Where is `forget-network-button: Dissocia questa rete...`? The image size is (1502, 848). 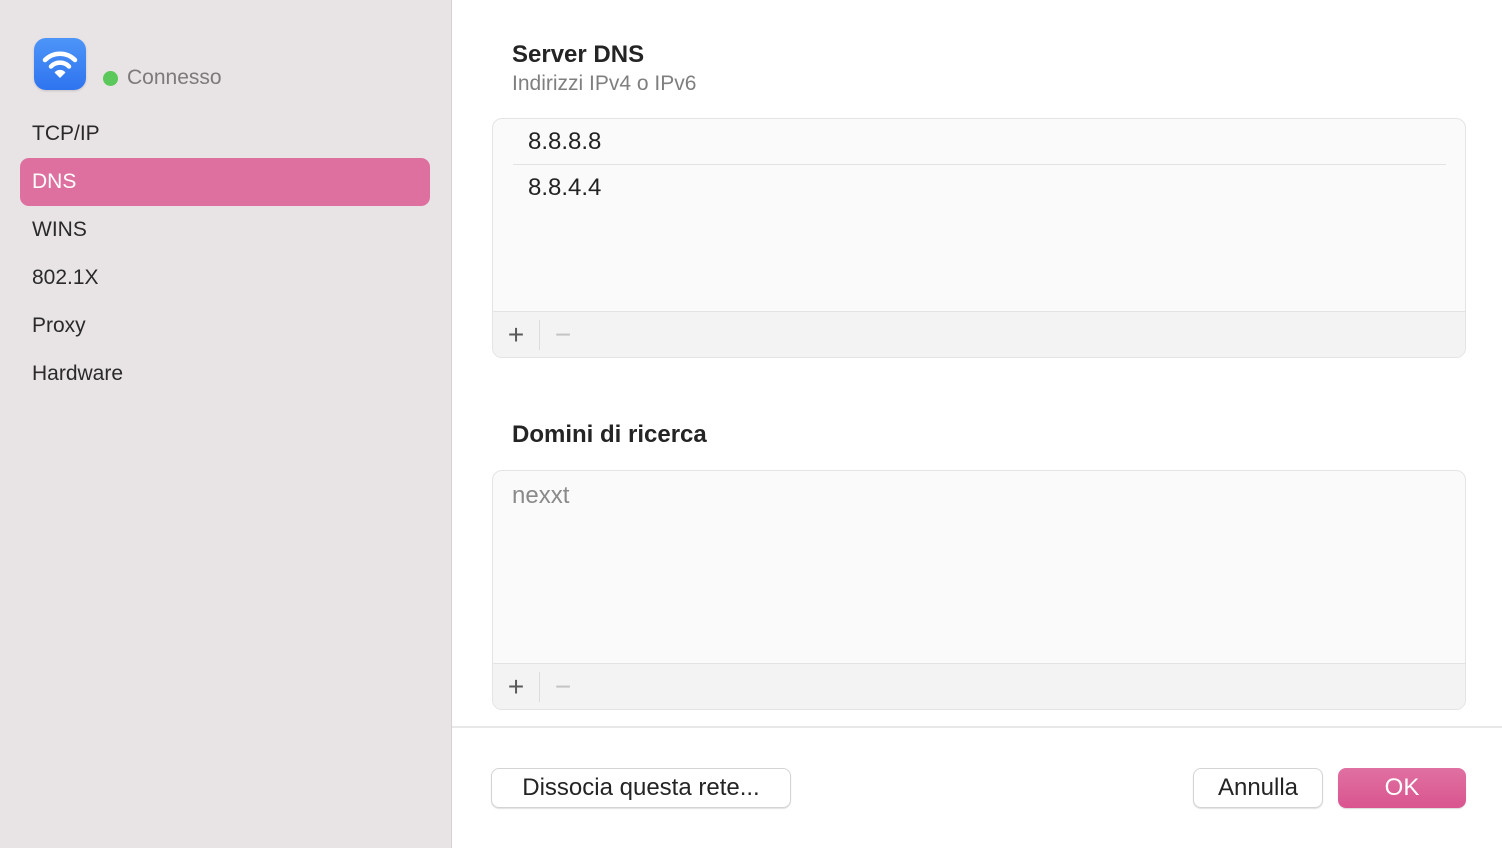 forget-network-button: Dissocia questa rete... is located at coordinates (641, 788).